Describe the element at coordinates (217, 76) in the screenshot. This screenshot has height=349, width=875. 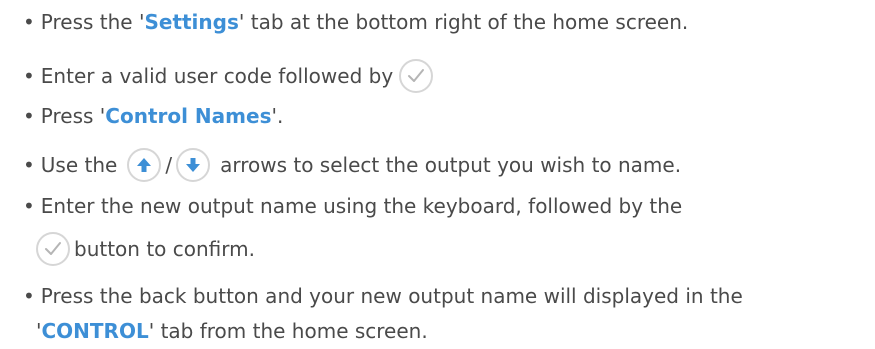
I see `step-text: Enter a valid user code followed by` at that location.